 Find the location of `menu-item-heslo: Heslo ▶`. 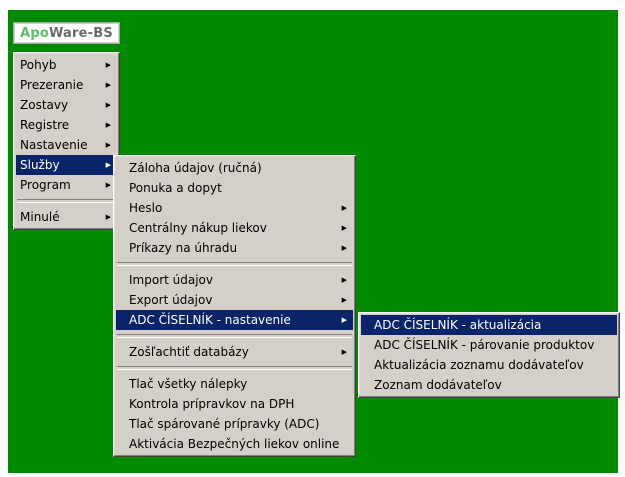

menu-item-heslo: Heslo ▶ is located at coordinates (234, 208).